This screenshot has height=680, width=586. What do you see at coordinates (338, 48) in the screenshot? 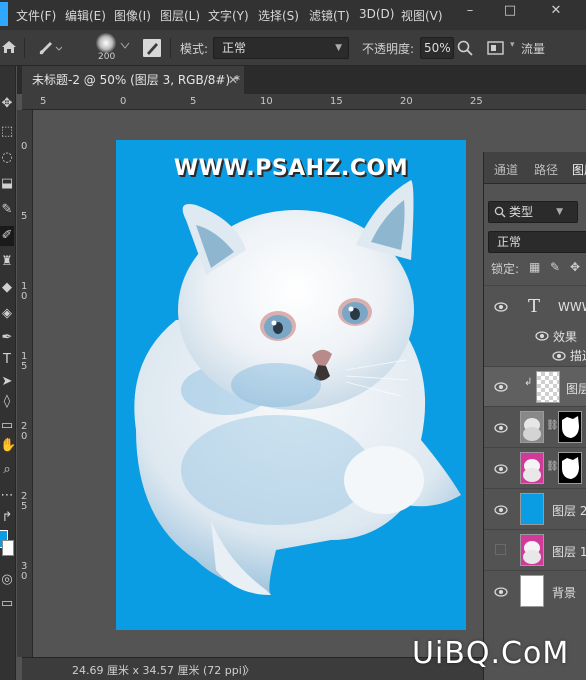
I see `chevron-down-icon: ▼` at bounding box center [338, 48].